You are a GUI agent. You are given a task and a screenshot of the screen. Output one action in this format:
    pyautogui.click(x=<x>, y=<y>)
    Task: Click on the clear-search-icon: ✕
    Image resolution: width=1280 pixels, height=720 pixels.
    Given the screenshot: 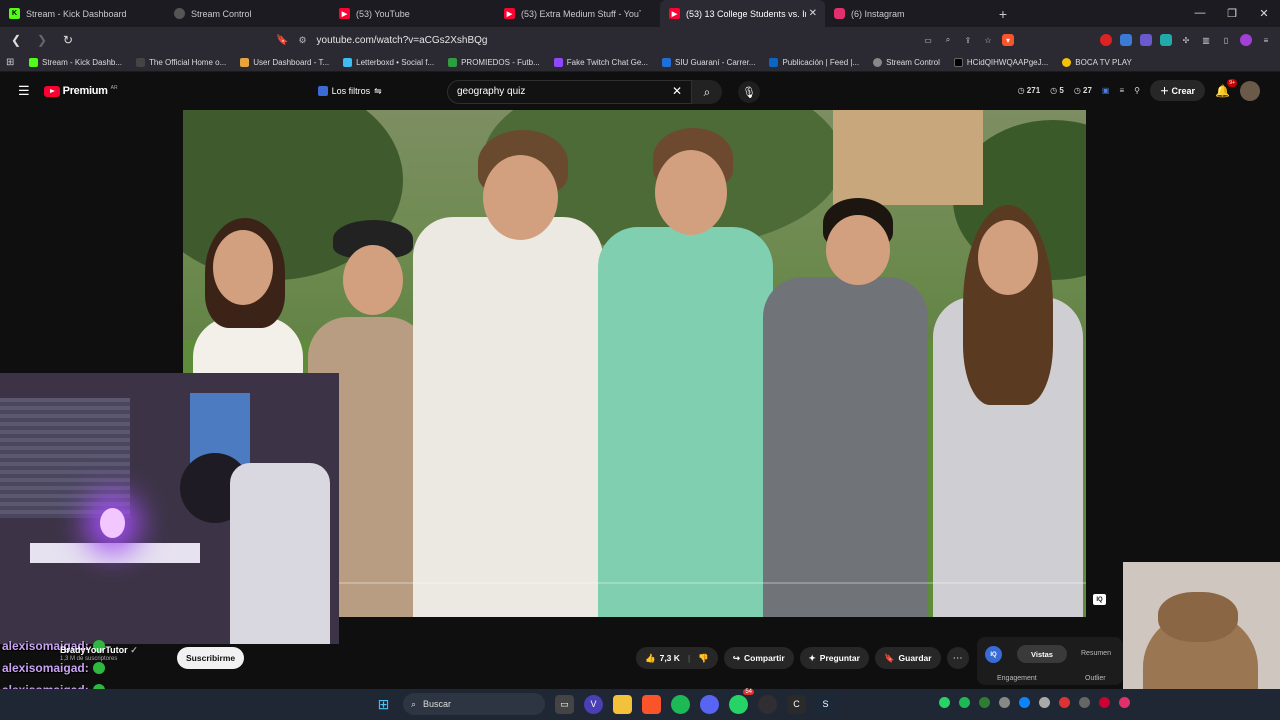 What is the action you would take?
    pyautogui.click(x=677, y=91)
    